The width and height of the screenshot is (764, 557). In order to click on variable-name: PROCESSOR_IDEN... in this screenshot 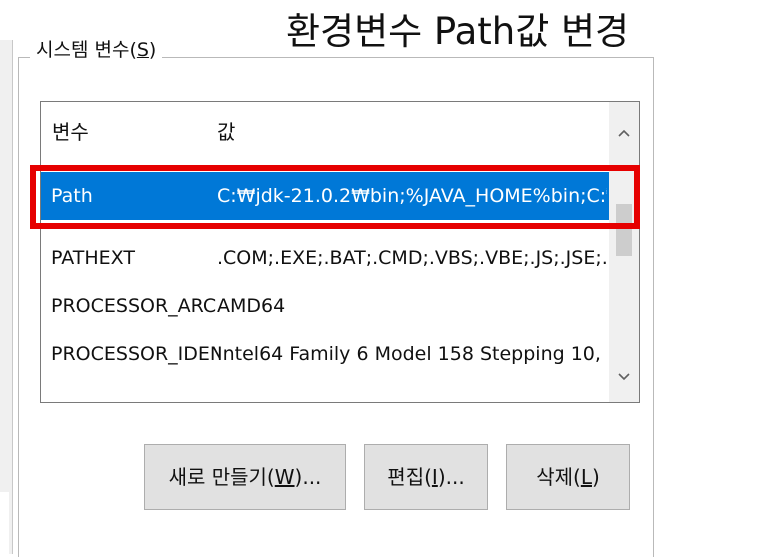, I will do `click(135, 354)`.